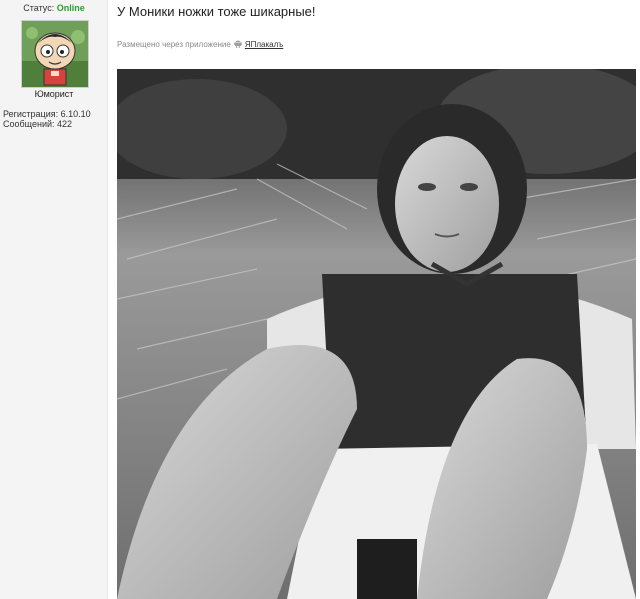  I want to click on app-link: ЯПлакалъ, so click(264, 44).